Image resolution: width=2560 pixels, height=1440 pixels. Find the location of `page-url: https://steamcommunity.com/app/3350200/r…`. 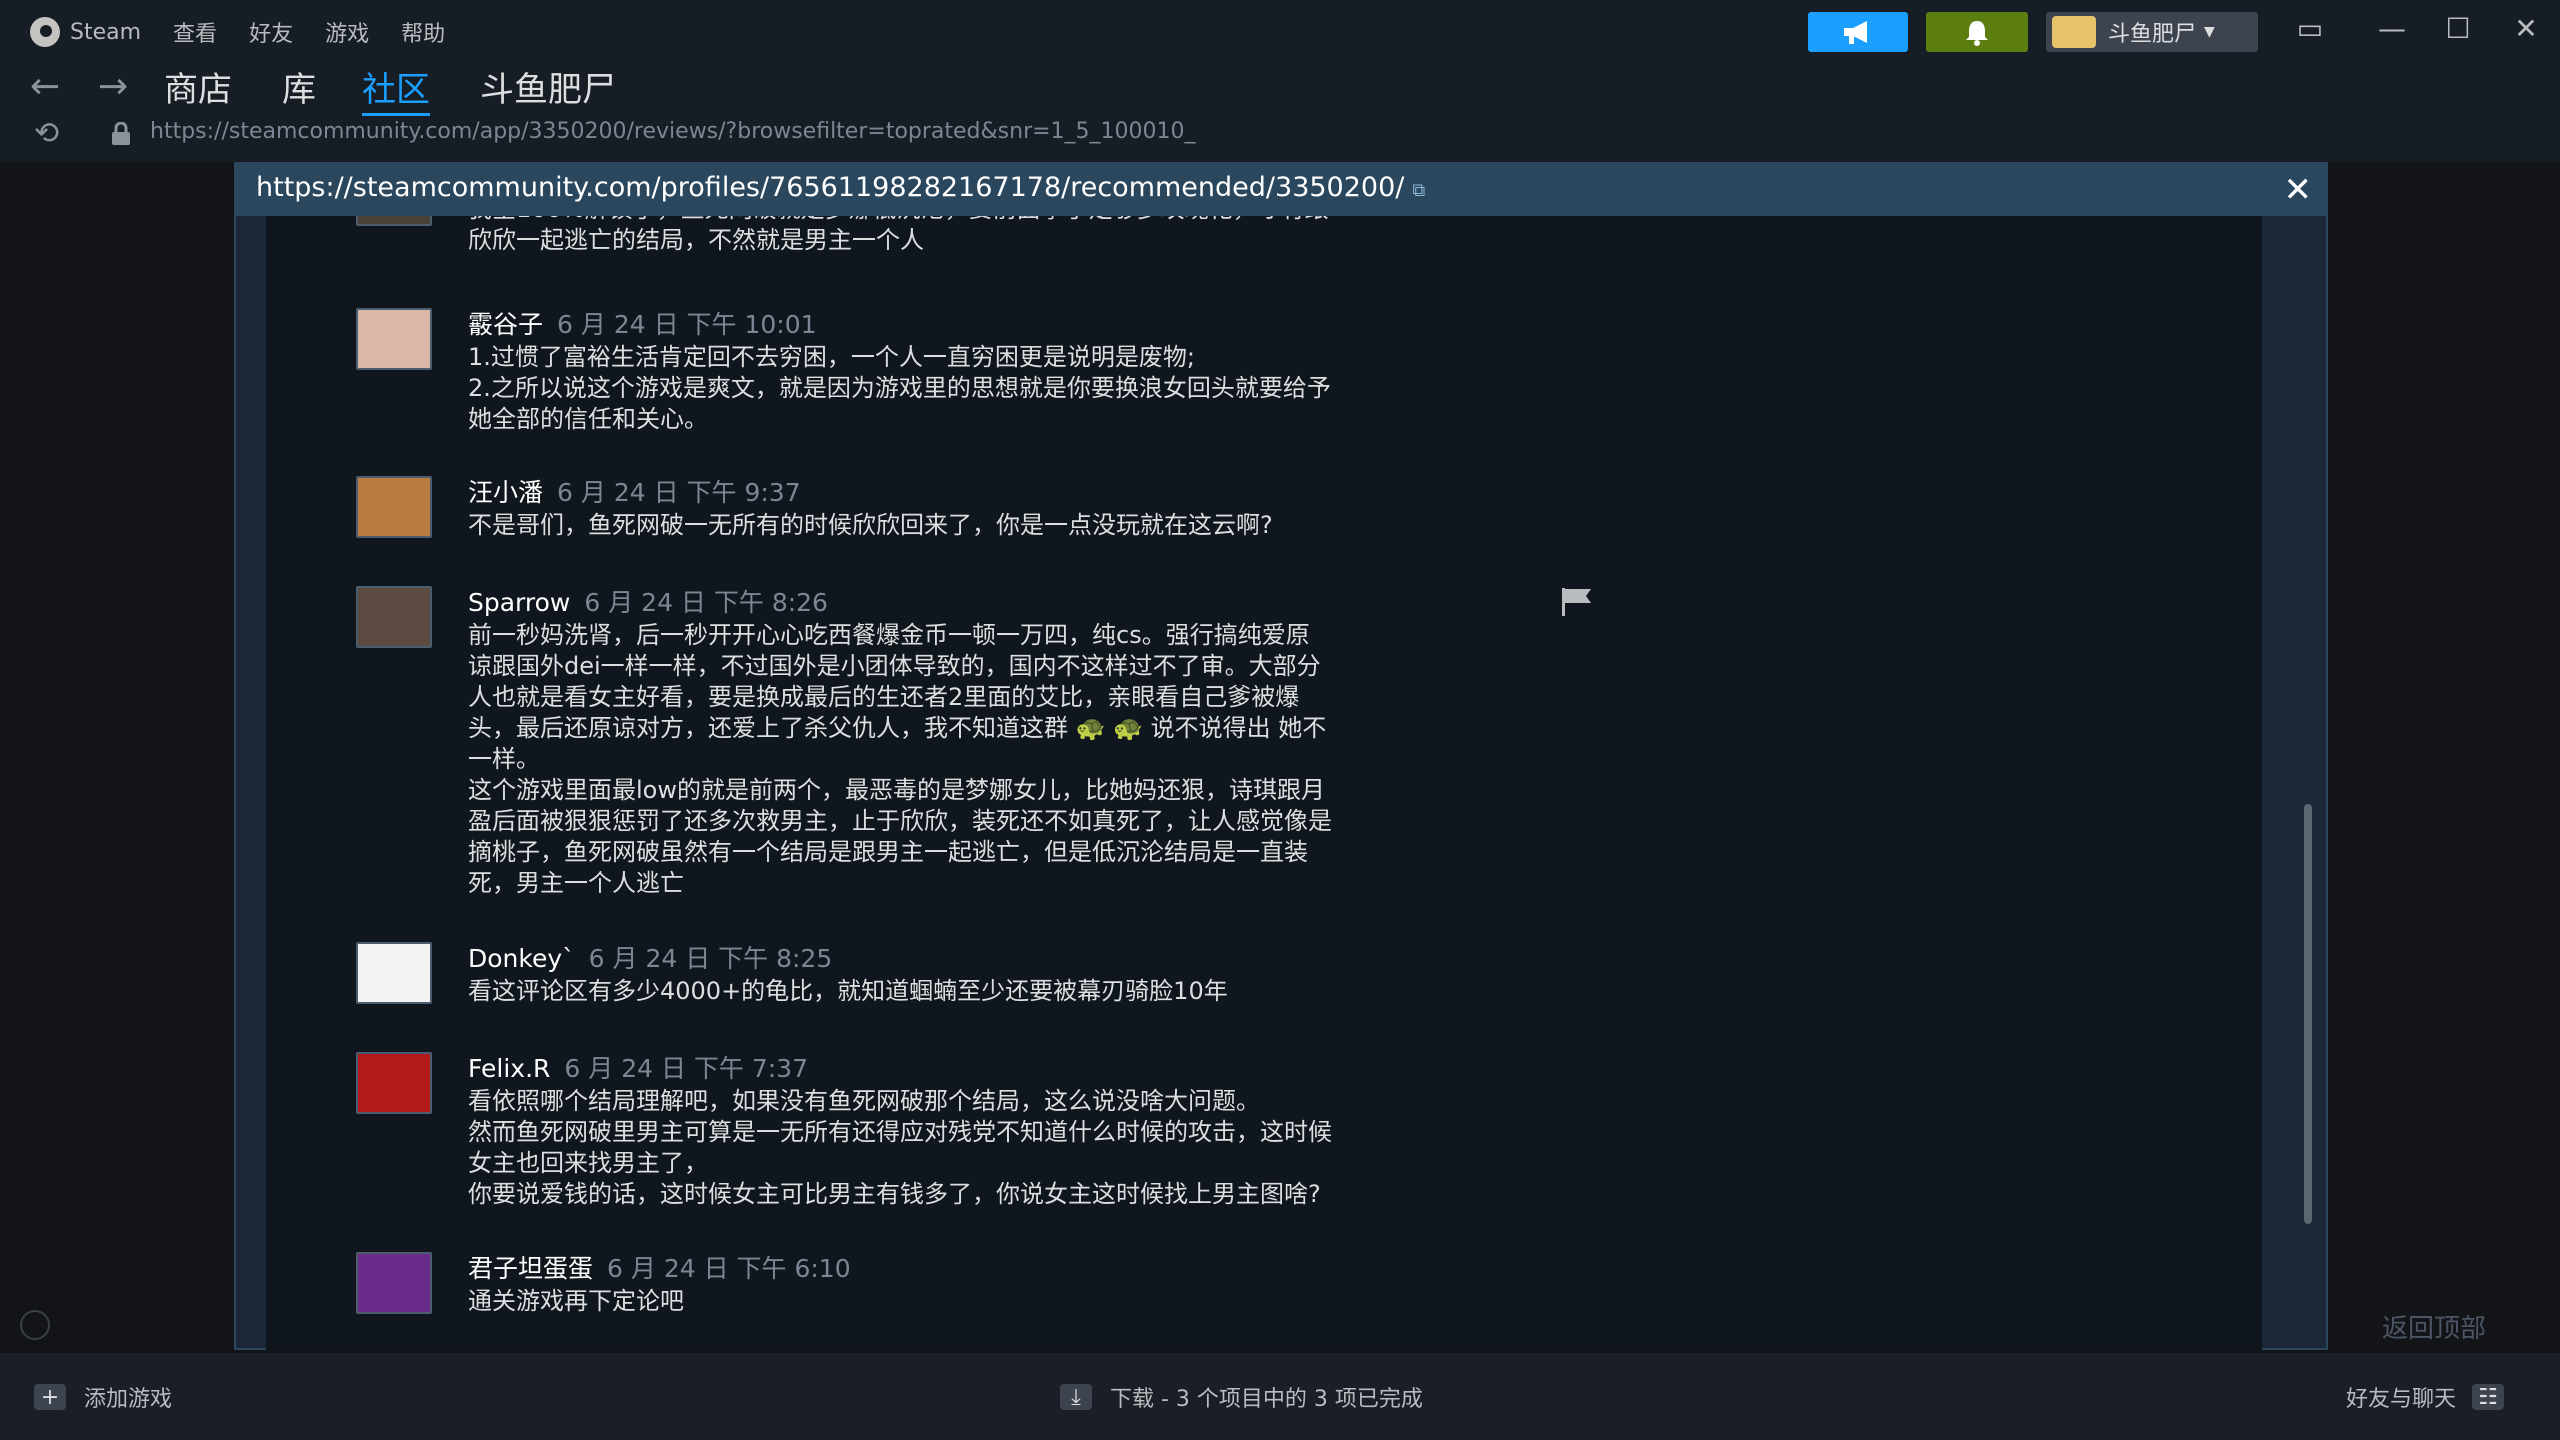

page-url: https://steamcommunity.com/app/3350200/r… is located at coordinates (673, 131).